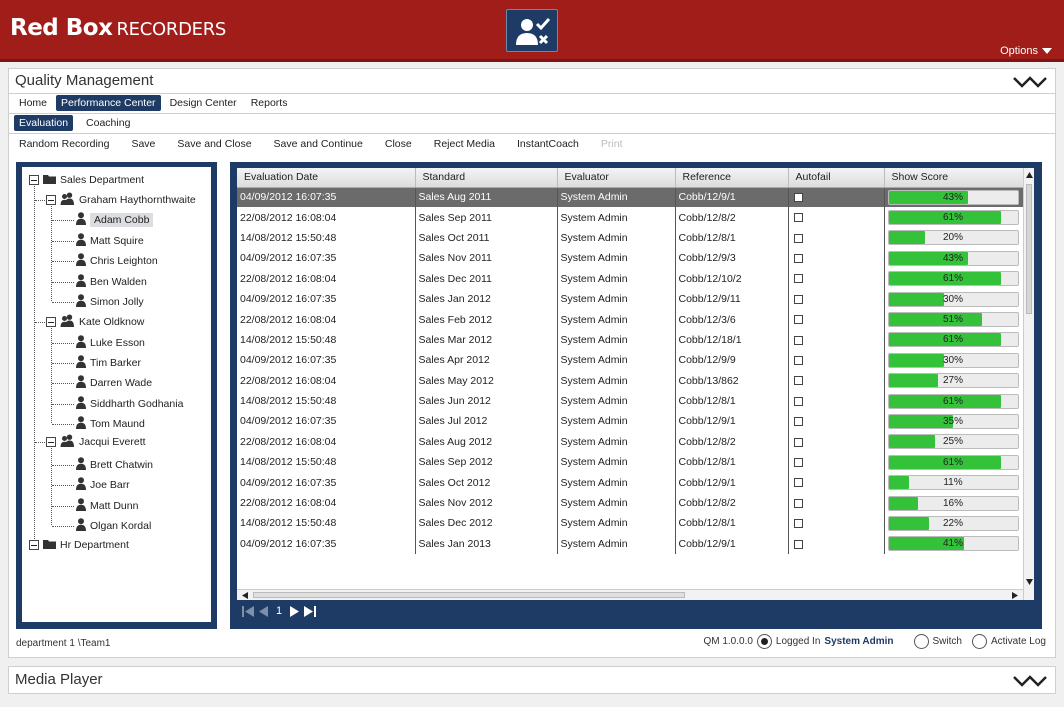 The height and width of the screenshot is (707, 1064). Describe the element at coordinates (117, 261) in the screenshot. I see `tree-node-chris-leighton: Chris Leighton` at that location.